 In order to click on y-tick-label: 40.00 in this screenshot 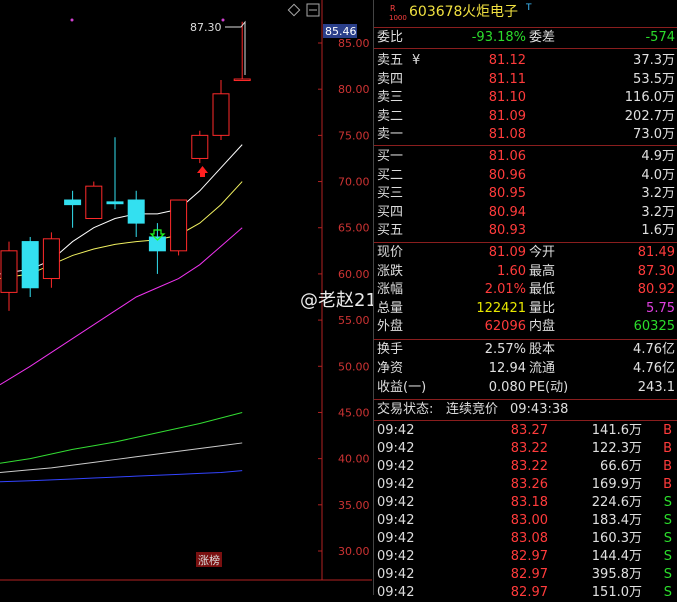, I will do `click(354, 459)`.